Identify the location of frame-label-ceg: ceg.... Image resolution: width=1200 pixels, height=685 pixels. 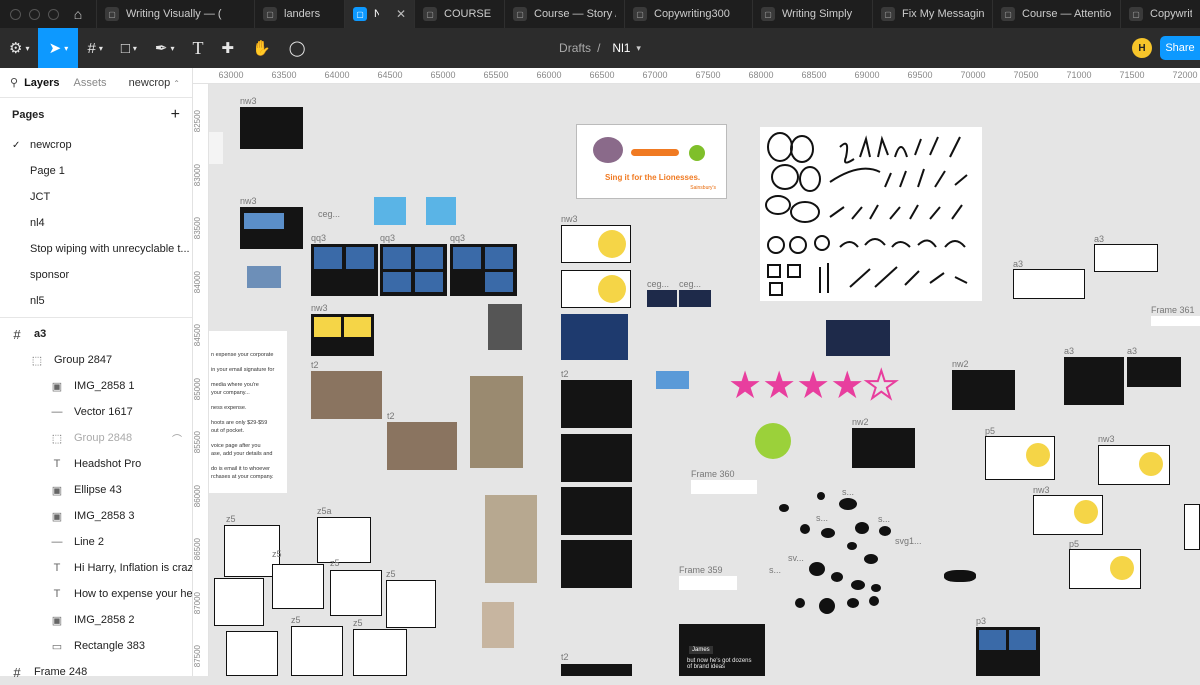
(329, 214).